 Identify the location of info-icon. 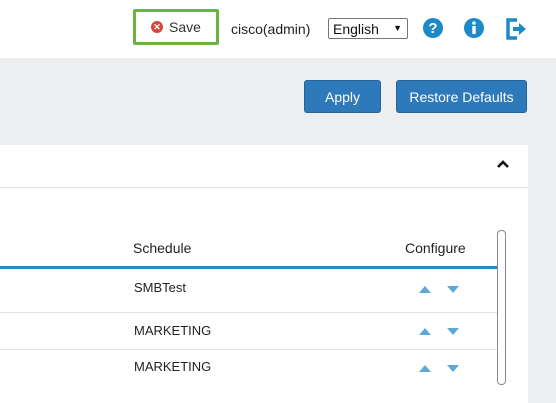
(474, 28).